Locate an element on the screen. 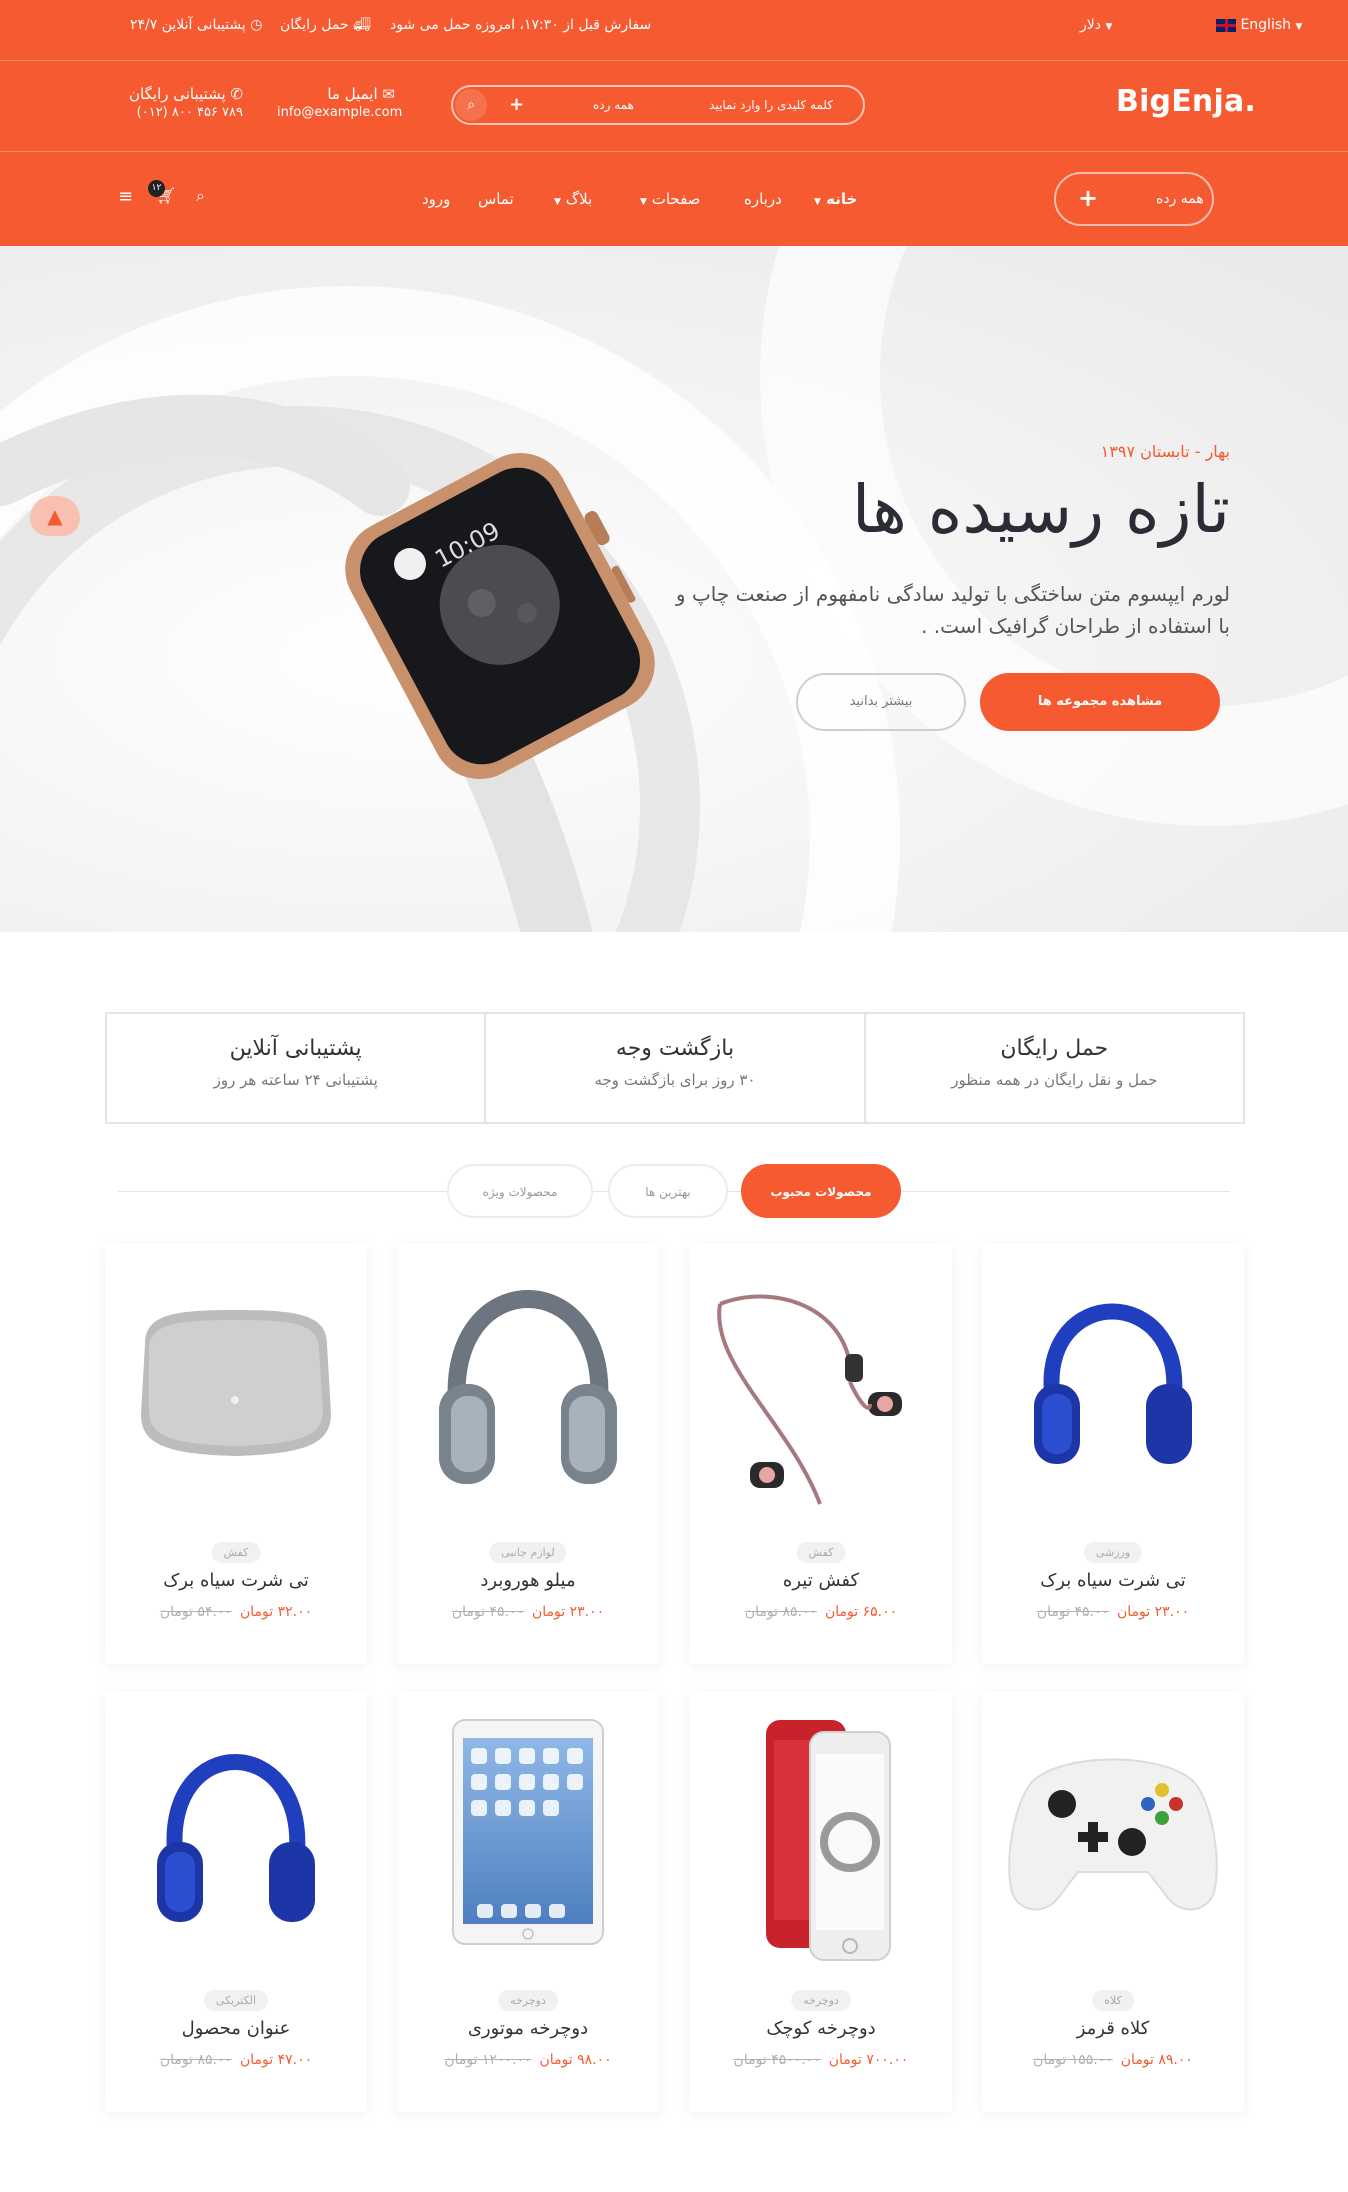 This screenshot has height=2192, width=1348. clock-icon: ◷ is located at coordinates (256, 25).